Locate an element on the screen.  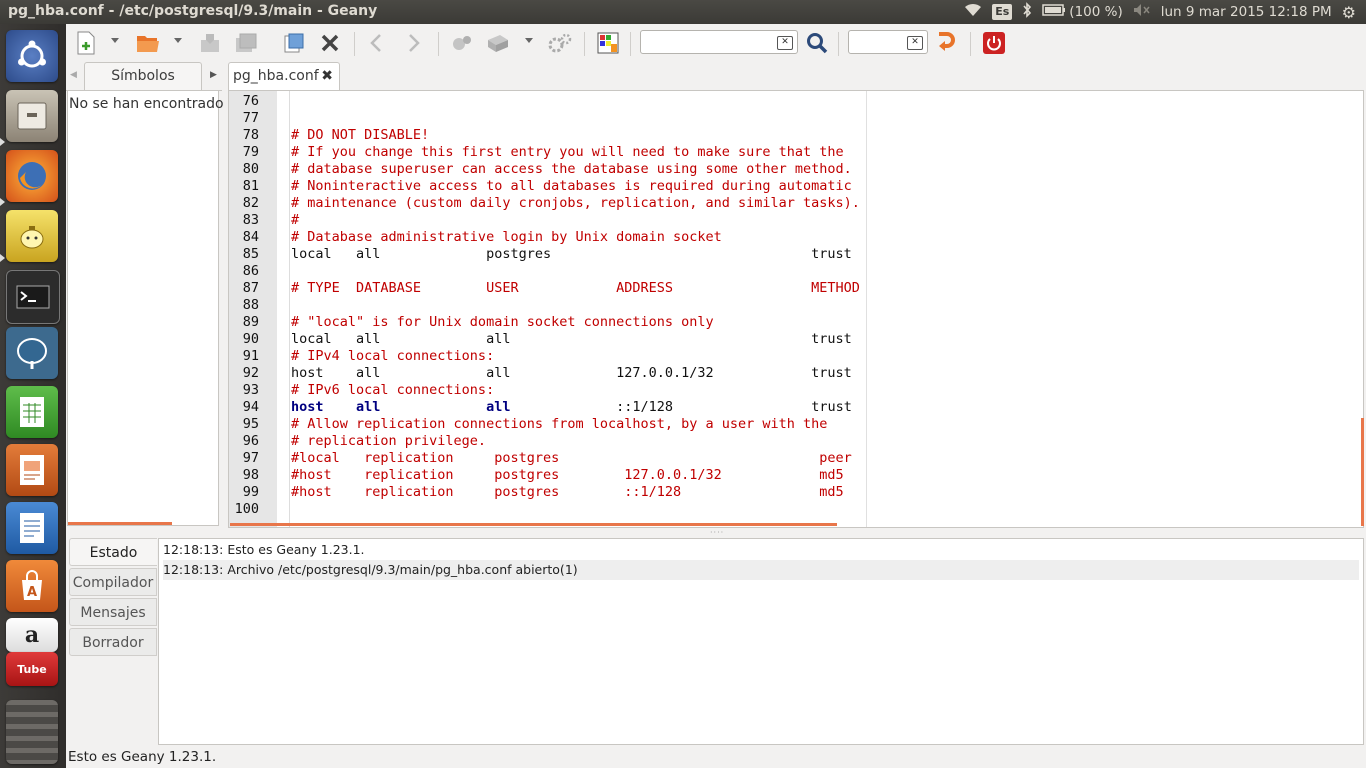
line-number: 91 is located at coordinates (250, 356).